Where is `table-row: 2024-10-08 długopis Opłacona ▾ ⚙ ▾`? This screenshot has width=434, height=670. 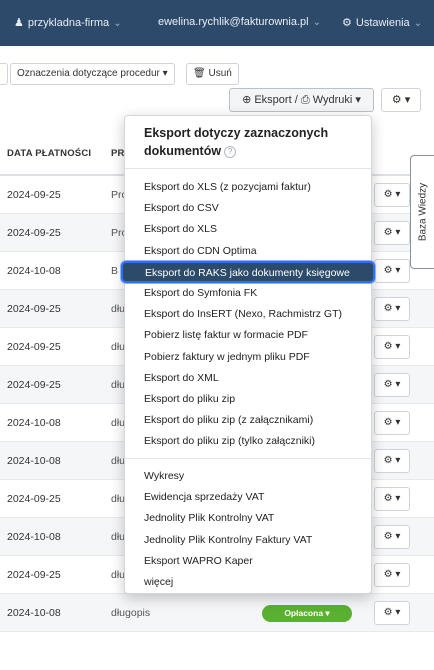
table-row: 2024-10-08 długopis Opłacona ▾ ⚙ ▾ is located at coordinates (217, 613).